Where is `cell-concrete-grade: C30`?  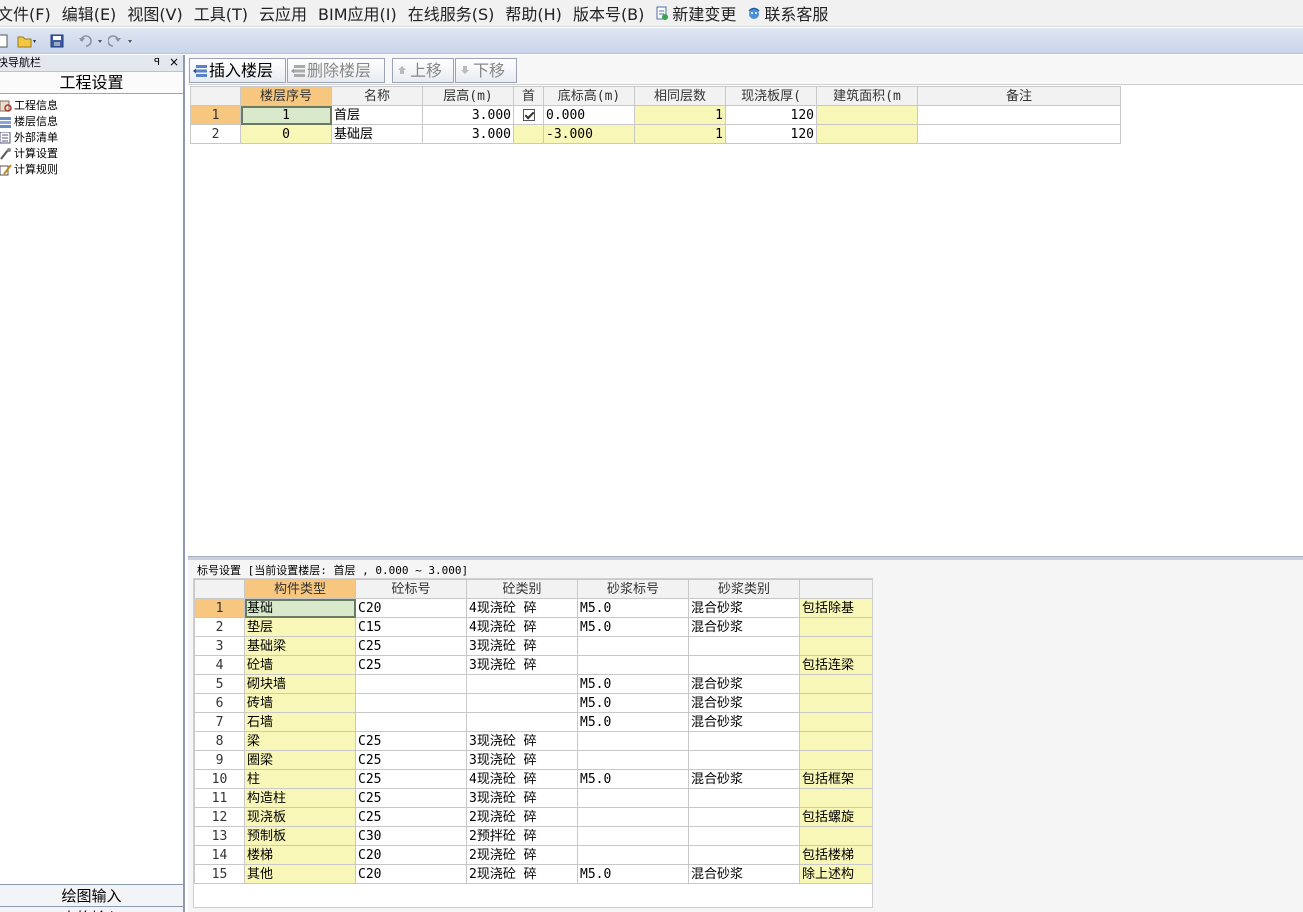
cell-concrete-grade: C30 is located at coordinates (411, 836).